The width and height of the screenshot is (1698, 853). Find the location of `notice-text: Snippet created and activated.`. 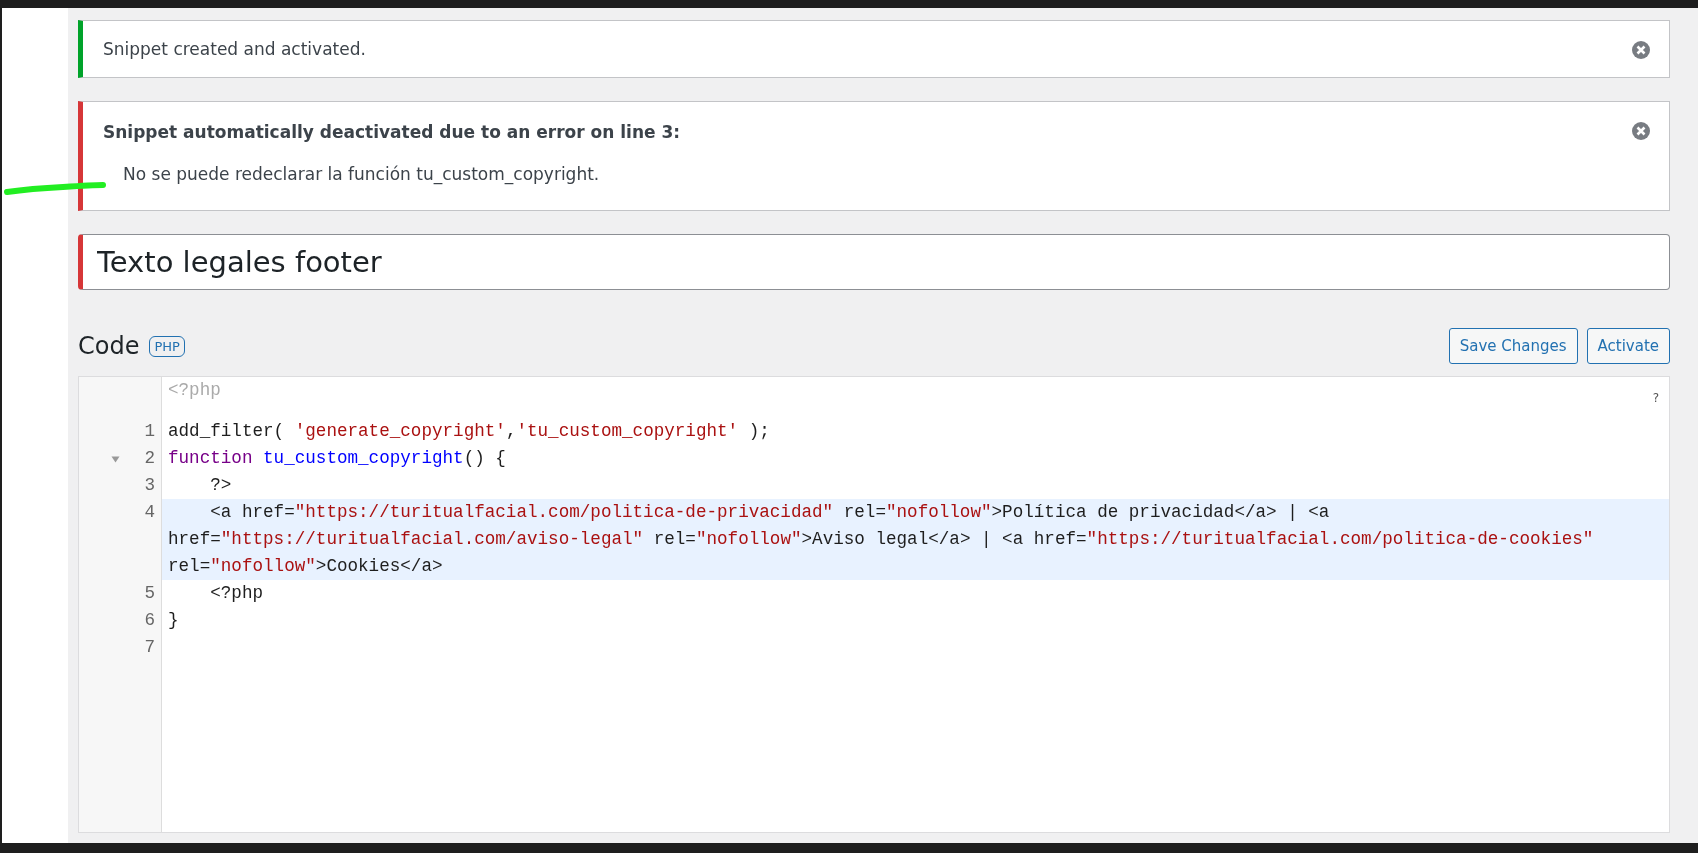

notice-text: Snippet created and activated. is located at coordinates (235, 49).